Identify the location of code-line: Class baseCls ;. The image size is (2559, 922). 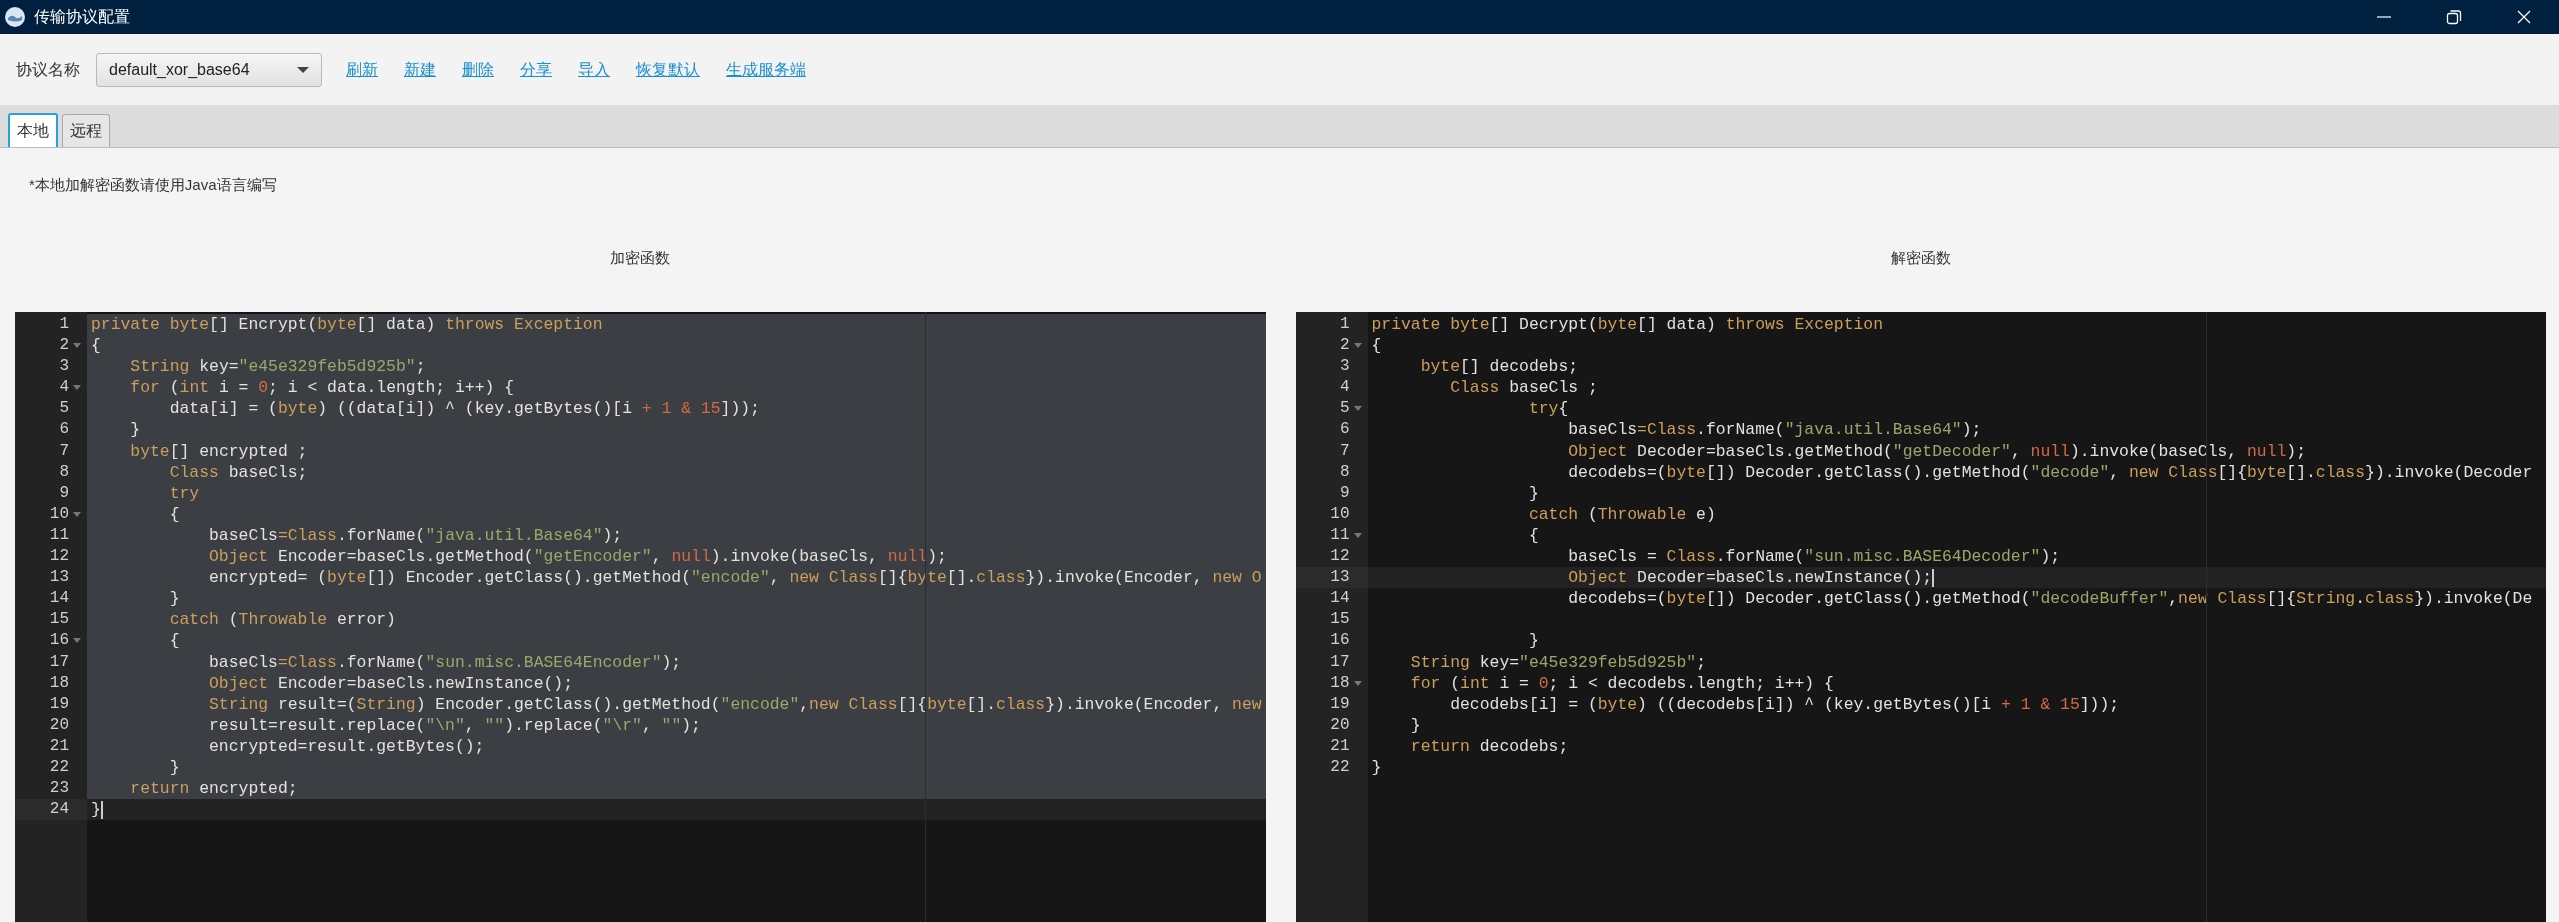
(1523, 388).